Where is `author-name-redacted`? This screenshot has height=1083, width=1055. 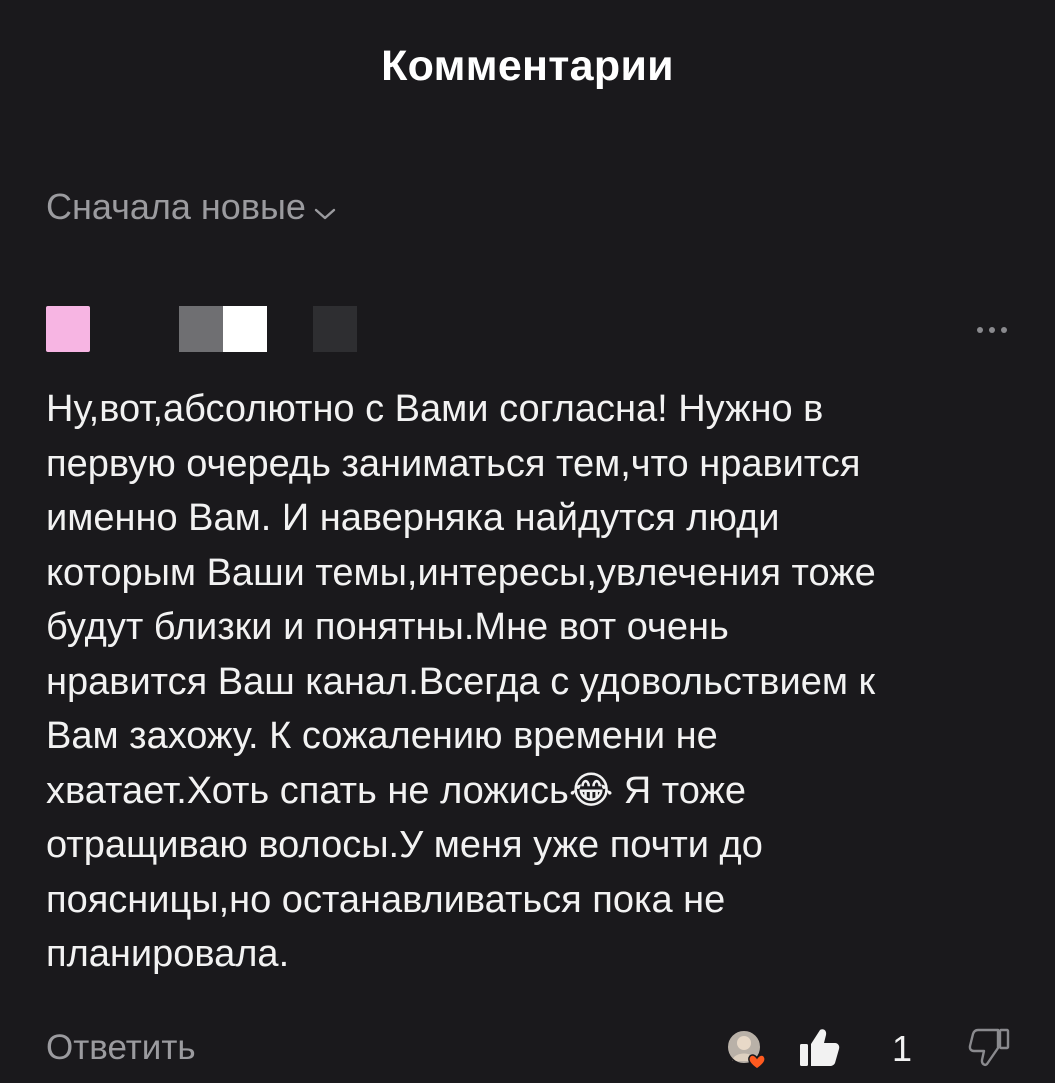 author-name-redacted is located at coordinates (223, 329).